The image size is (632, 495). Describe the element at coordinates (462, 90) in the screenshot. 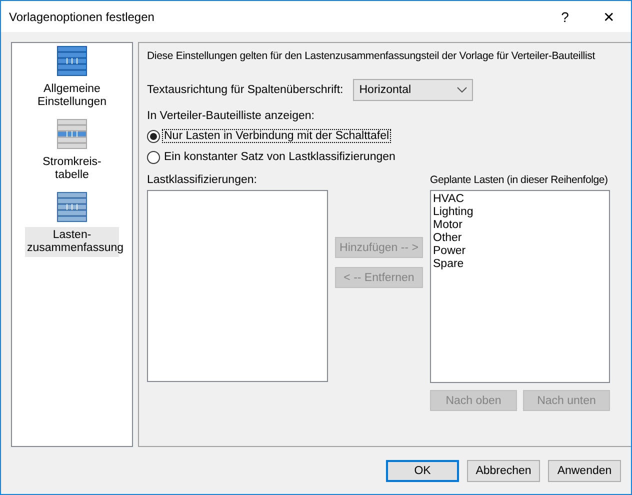

I see `chevron-down-icon` at that location.